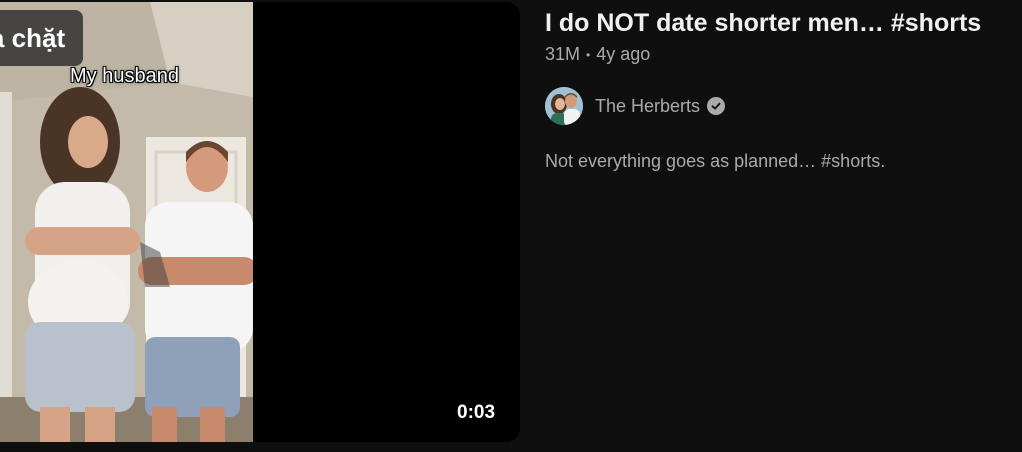 The image size is (1022, 452). I want to click on video-description-snippet: Not everything goes as planned… #shorts., so click(715, 161).